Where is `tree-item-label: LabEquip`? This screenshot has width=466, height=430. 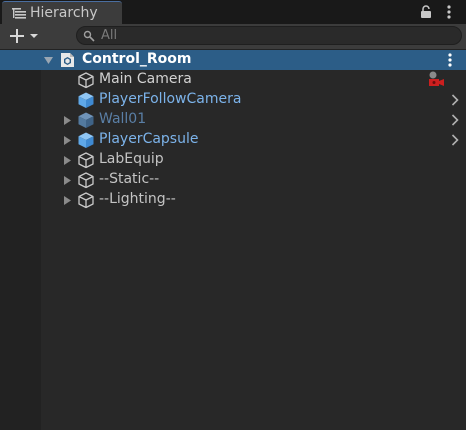 tree-item-label: LabEquip is located at coordinates (131, 159).